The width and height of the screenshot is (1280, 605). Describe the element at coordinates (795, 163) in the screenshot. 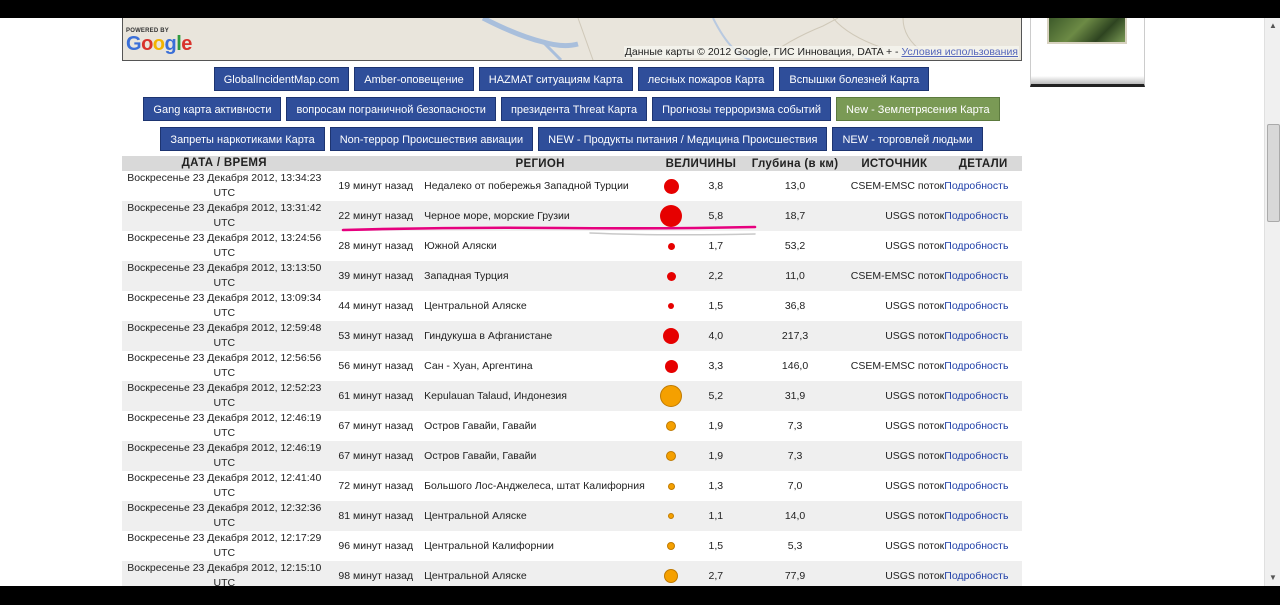

I see `header-depth: Глубина (в км)` at that location.